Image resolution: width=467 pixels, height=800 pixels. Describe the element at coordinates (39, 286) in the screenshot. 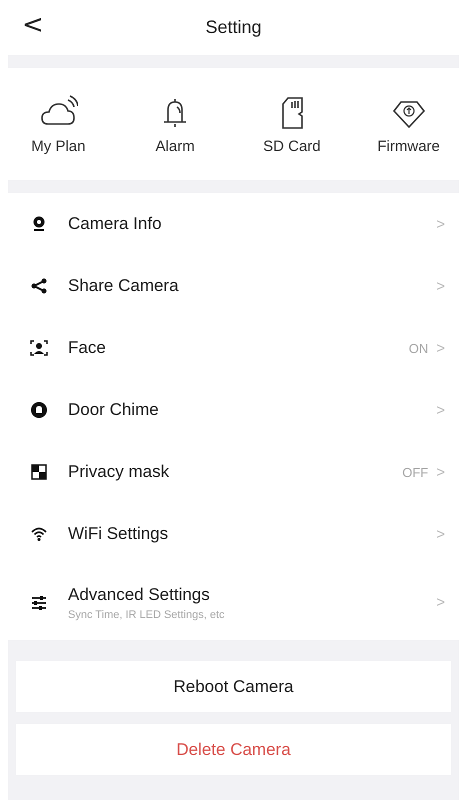

I see `share-icon` at that location.